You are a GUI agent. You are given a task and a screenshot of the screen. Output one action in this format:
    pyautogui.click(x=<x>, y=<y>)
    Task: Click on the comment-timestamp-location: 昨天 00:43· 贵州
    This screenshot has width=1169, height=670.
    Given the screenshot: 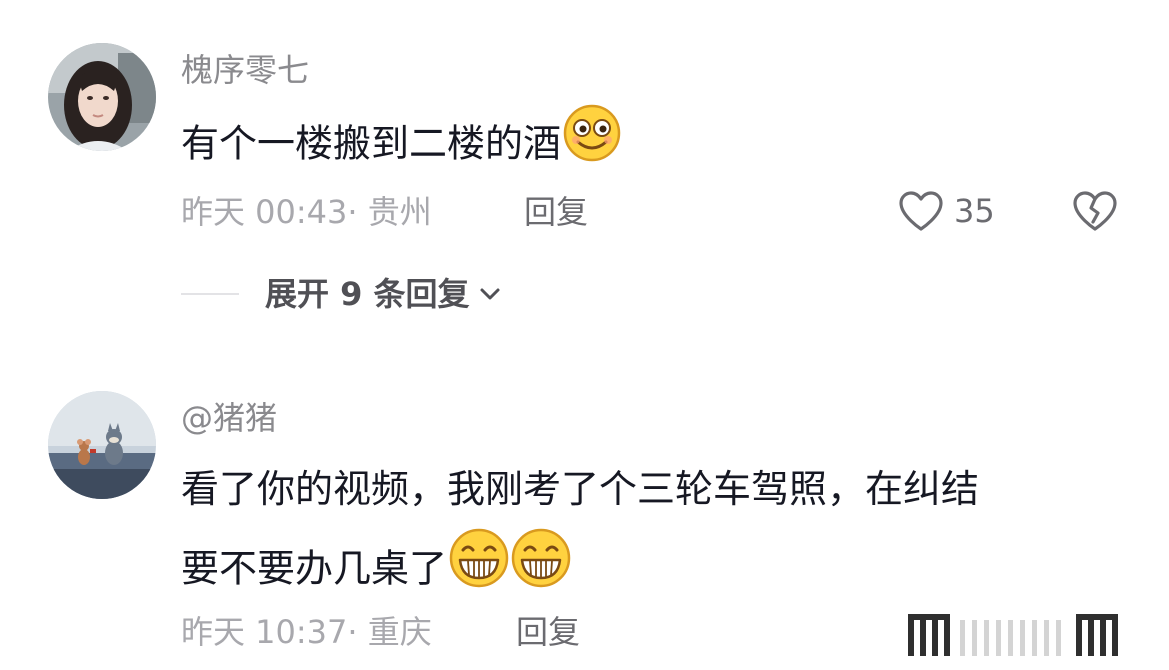 What is the action you would take?
    pyautogui.click(x=306, y=212)
    